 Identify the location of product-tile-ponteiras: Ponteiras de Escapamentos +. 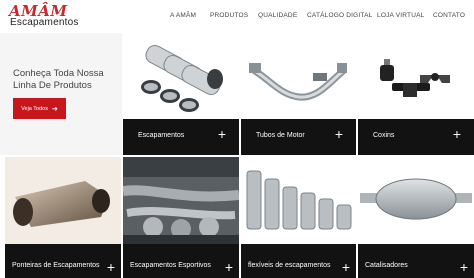
(63, 217).